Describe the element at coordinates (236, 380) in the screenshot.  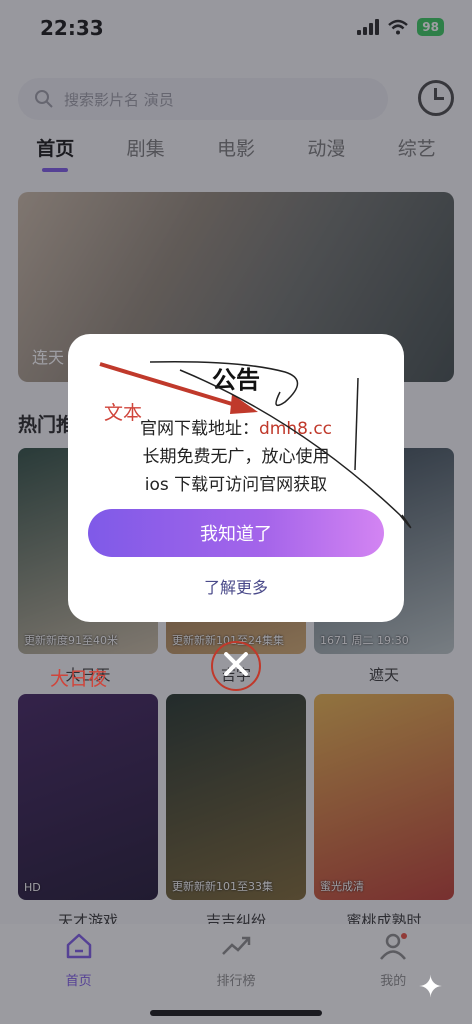
I see `dialog-title: 公告` at that location.